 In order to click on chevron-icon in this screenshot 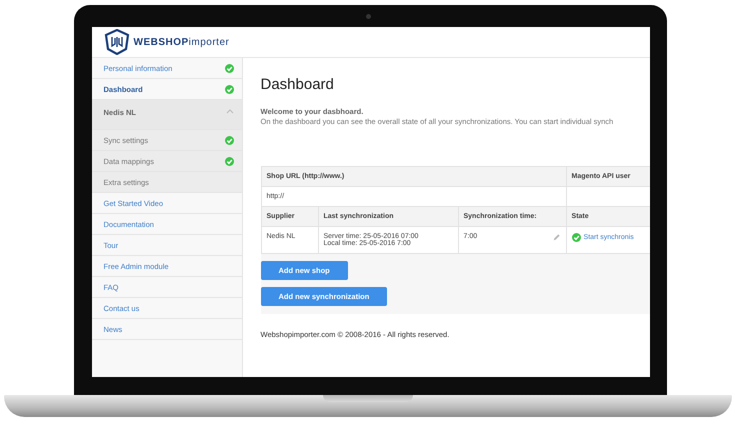, I will do `click(230, 111)`.